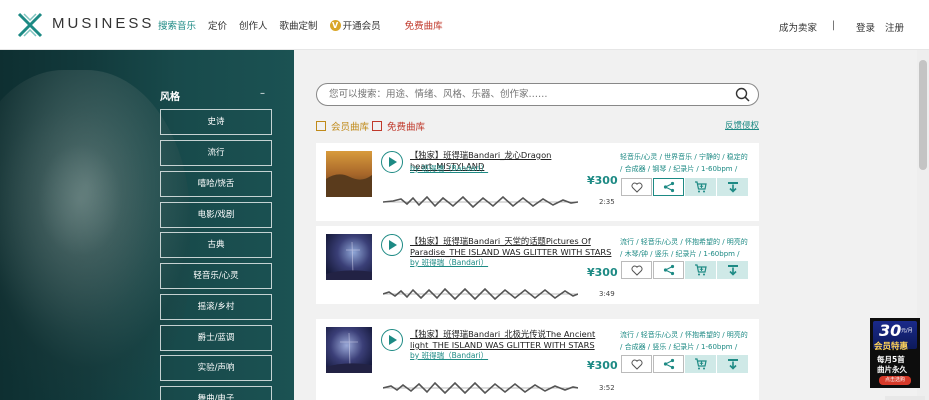  I want to click on style-item-film: 电影/戏剧, so click(216, 215).